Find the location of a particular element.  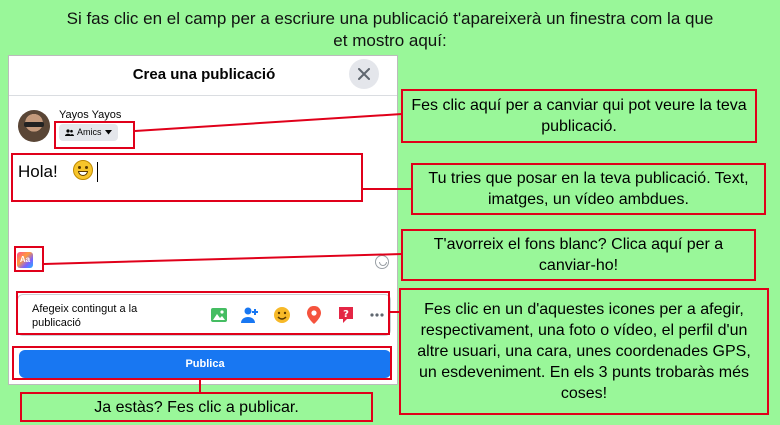

dialog-divider is located at coordinates (203, 95).